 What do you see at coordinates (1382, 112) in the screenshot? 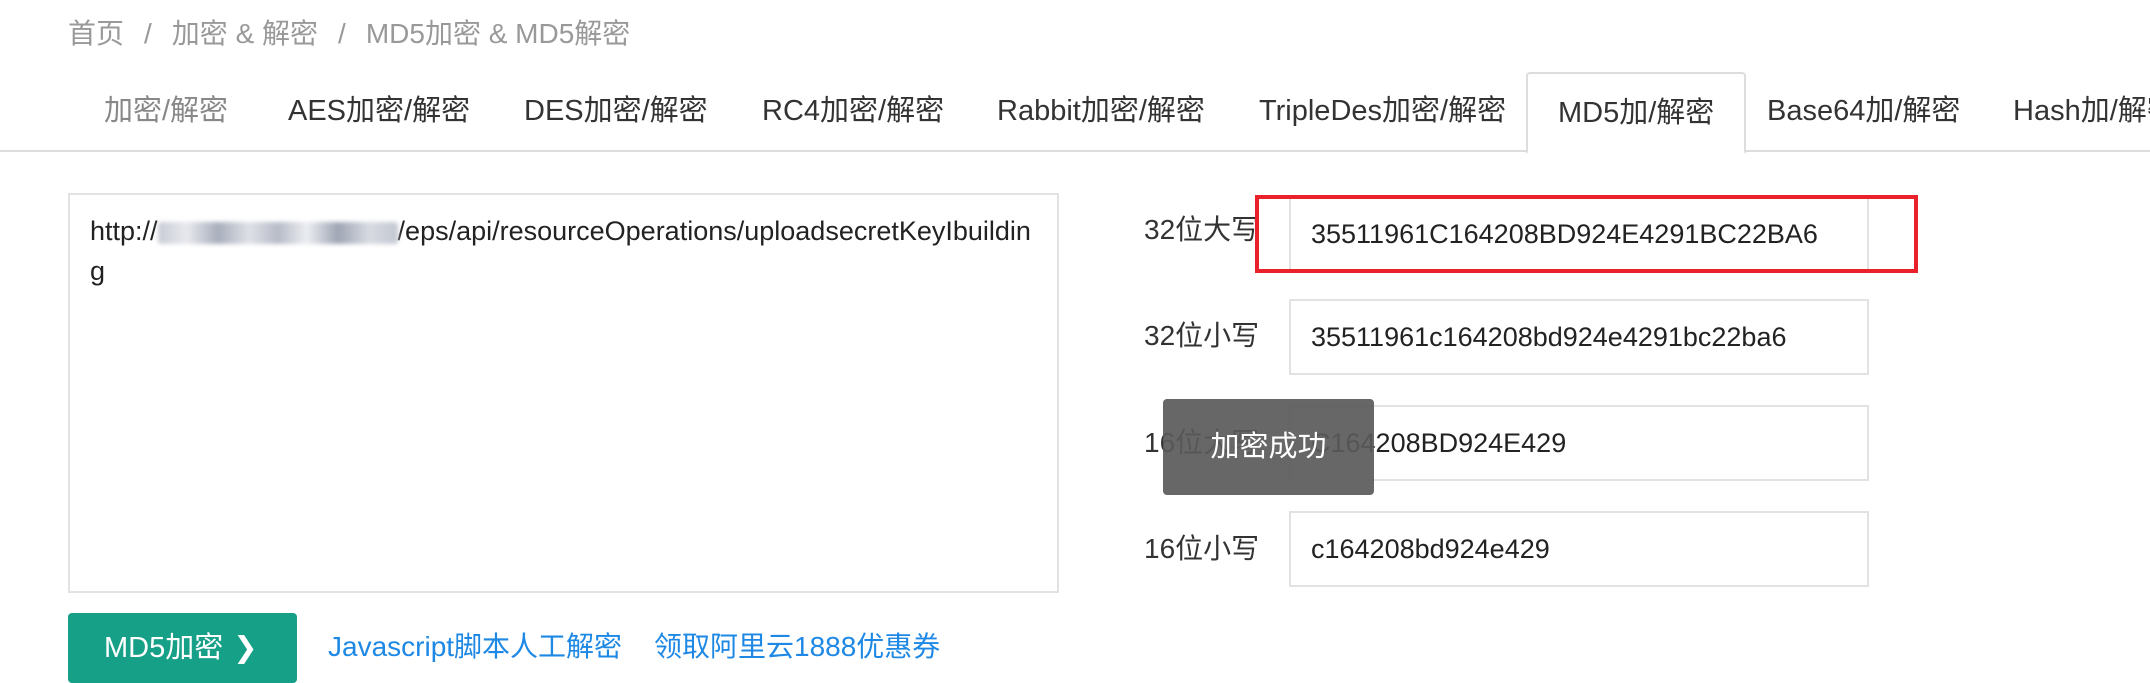
I see `tab-tripledes: TripleDes加密/解密` at bounding box center [1382, 112].